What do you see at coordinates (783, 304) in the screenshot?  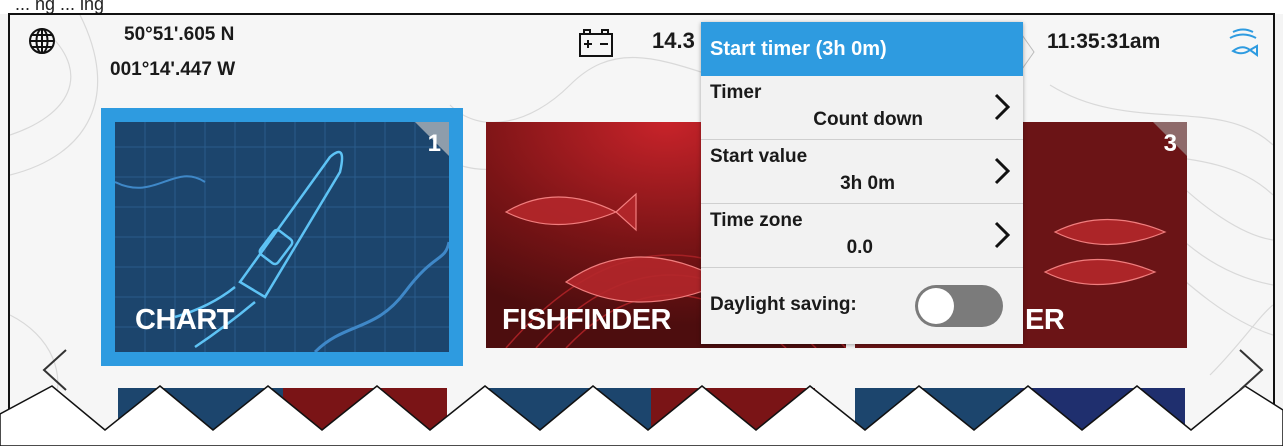 I see `daylight-saving-label: Daylight saving:` at bounding box center [783, 304].